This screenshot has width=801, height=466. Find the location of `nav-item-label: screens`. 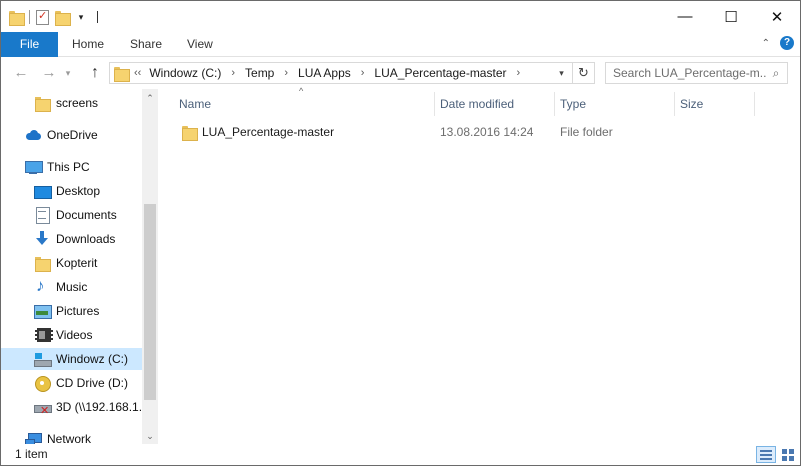

nav-item-label: screens is located at coordinates (77, 103).